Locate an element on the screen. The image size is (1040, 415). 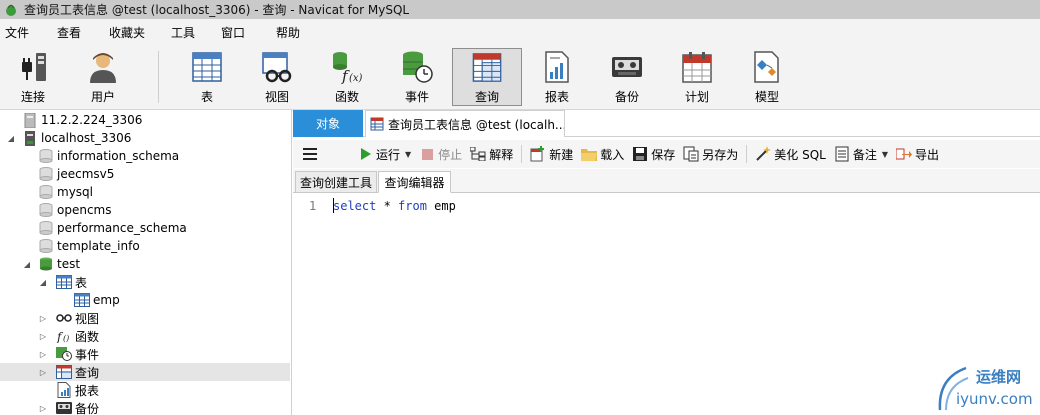
model-button: 模型 is located at coordinates (767, 77).